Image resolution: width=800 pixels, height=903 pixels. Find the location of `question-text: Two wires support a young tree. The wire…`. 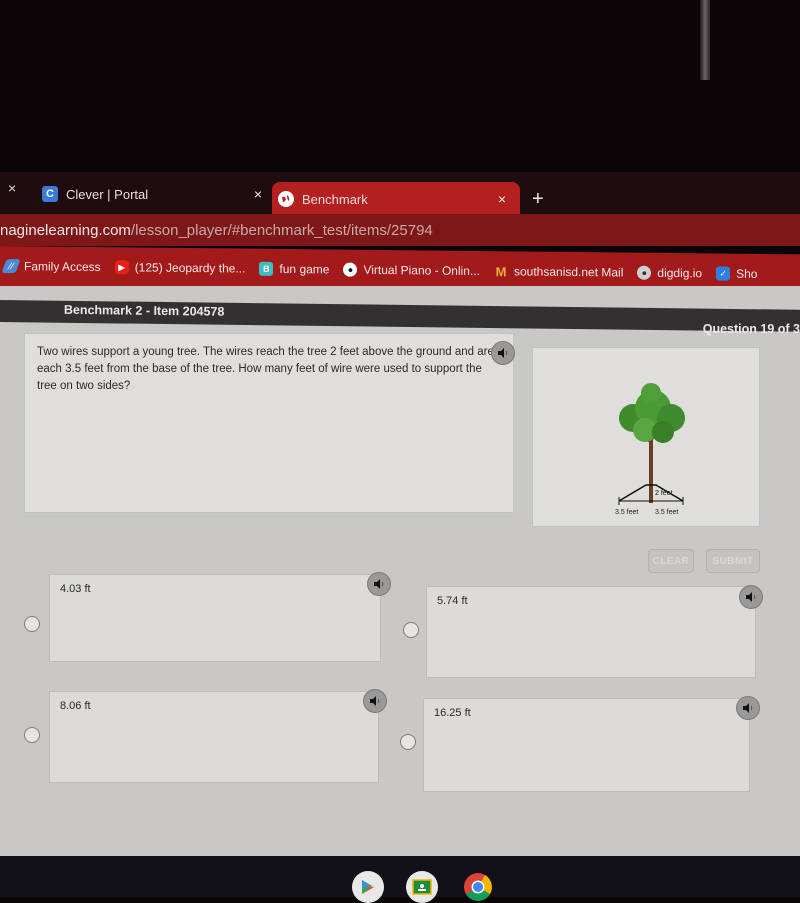

question-text: Two wires support a young tree. The wire… is located at coordinates (265, 369).